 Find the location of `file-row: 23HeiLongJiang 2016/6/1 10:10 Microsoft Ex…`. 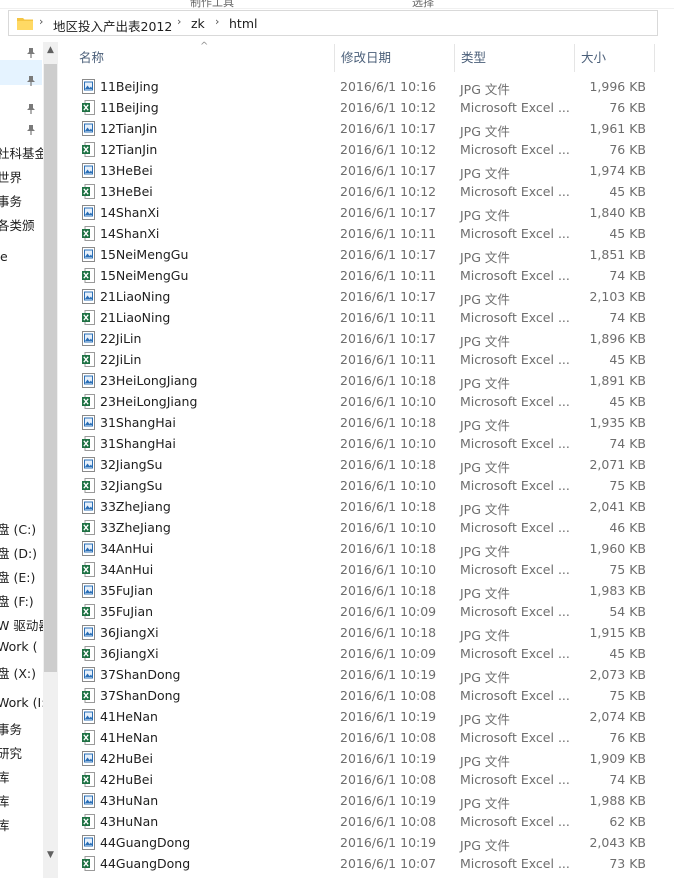

file-row: 23HeiLongJiang 2016/6/1 10:10 Microsoft Ex… is located at coordinates (366, 401).